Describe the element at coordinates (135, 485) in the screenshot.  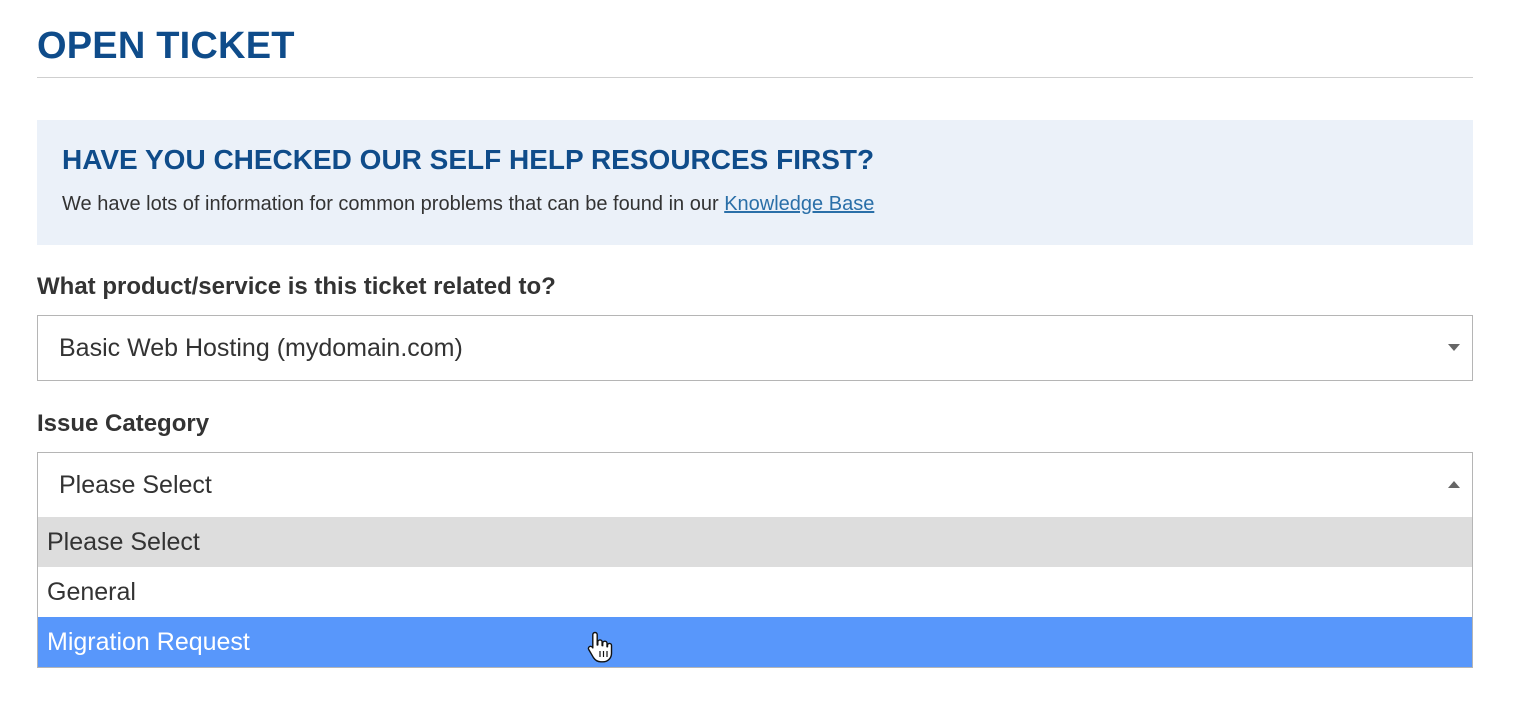
I see `issue-category-value: Please Select` at that location.